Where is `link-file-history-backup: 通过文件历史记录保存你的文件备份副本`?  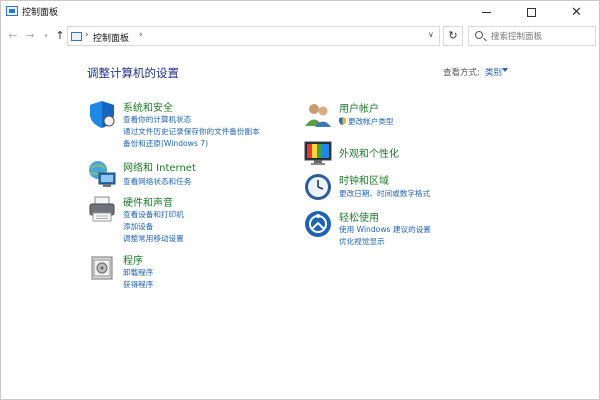 link-file-history-backup: 通过文件历史记录保存你的文件备份副本 is located at coordinates (191, 131).